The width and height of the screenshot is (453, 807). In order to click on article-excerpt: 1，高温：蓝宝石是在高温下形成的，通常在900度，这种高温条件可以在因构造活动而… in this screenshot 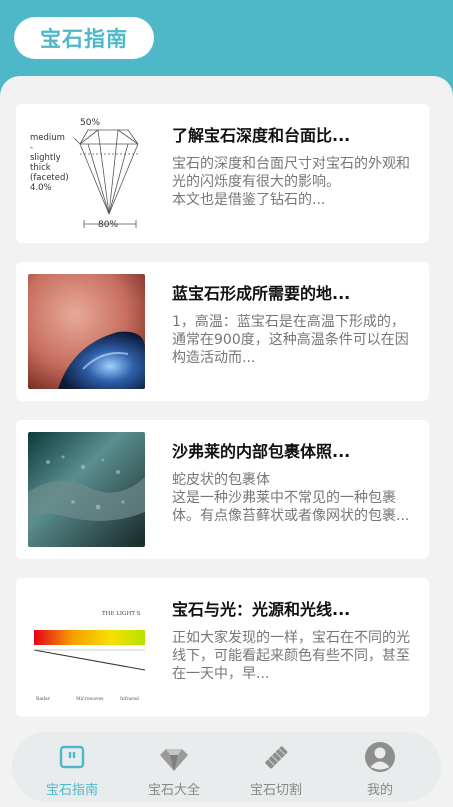, I will do `click(290, 340)`.